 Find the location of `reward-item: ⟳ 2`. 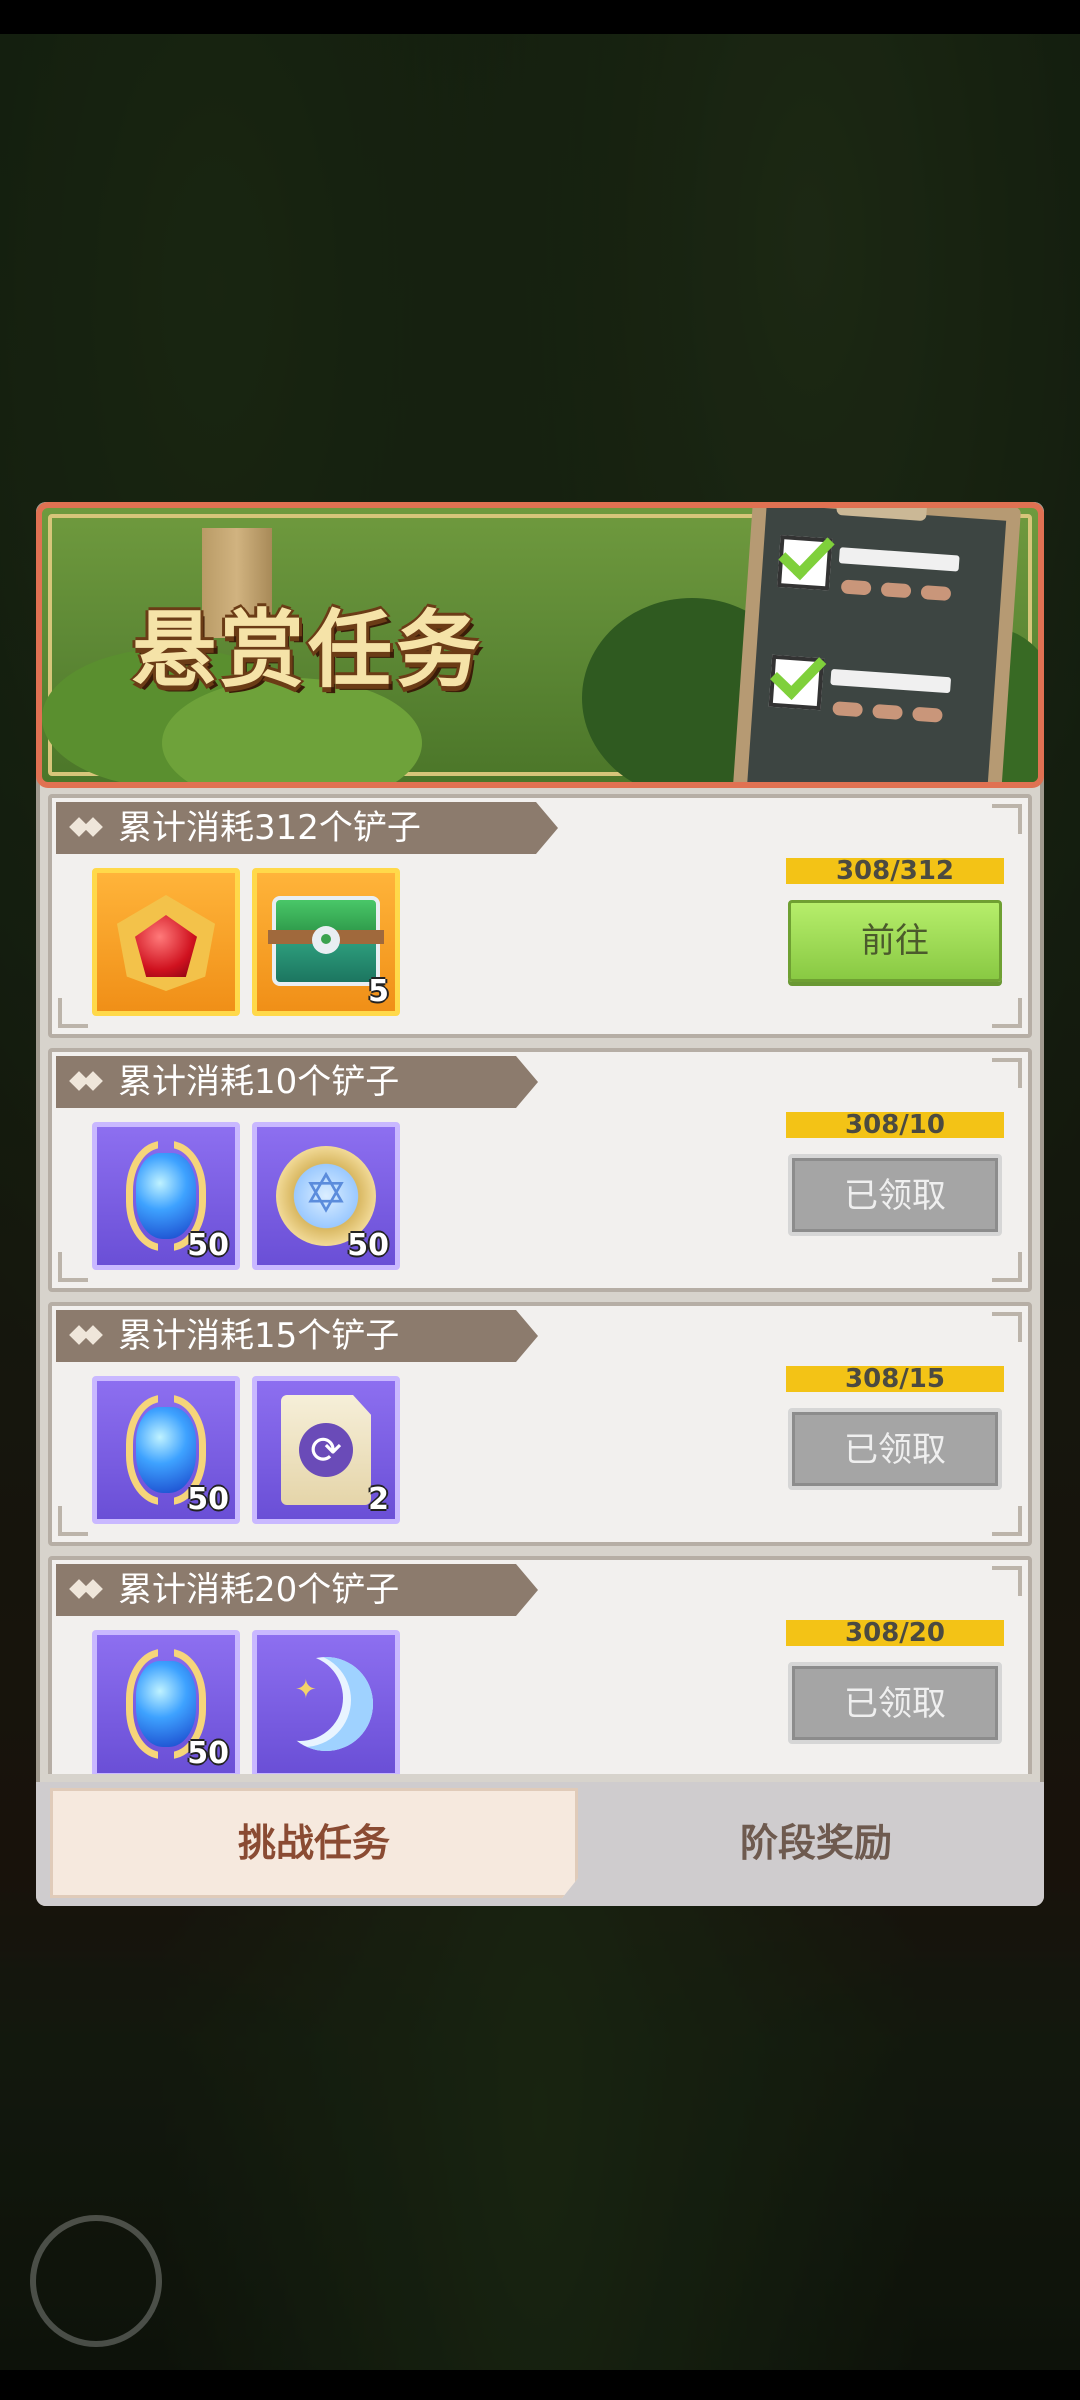

reward-item: ⟳ 2 is located at coordinates (326, 1450).